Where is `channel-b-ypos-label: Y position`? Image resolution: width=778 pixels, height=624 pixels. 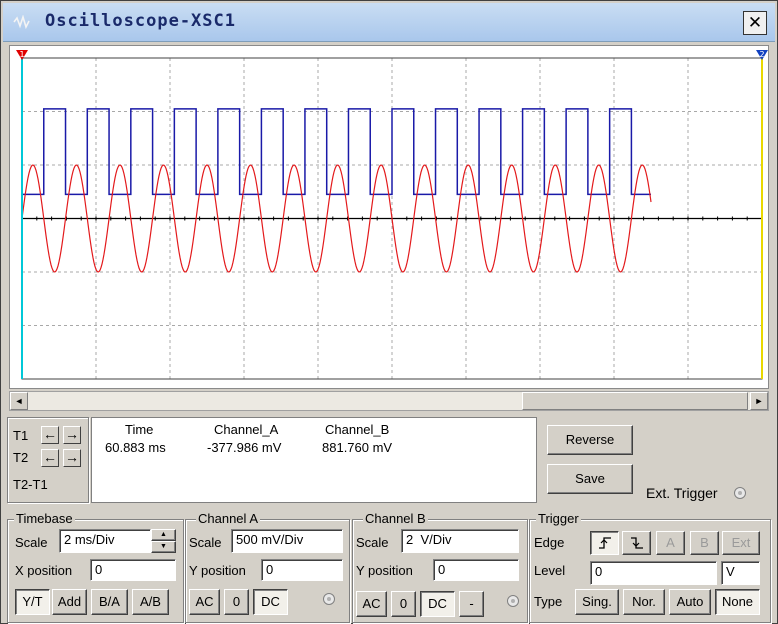 channel-b-ypos-label: Y position is located at coordinates (384, 570).